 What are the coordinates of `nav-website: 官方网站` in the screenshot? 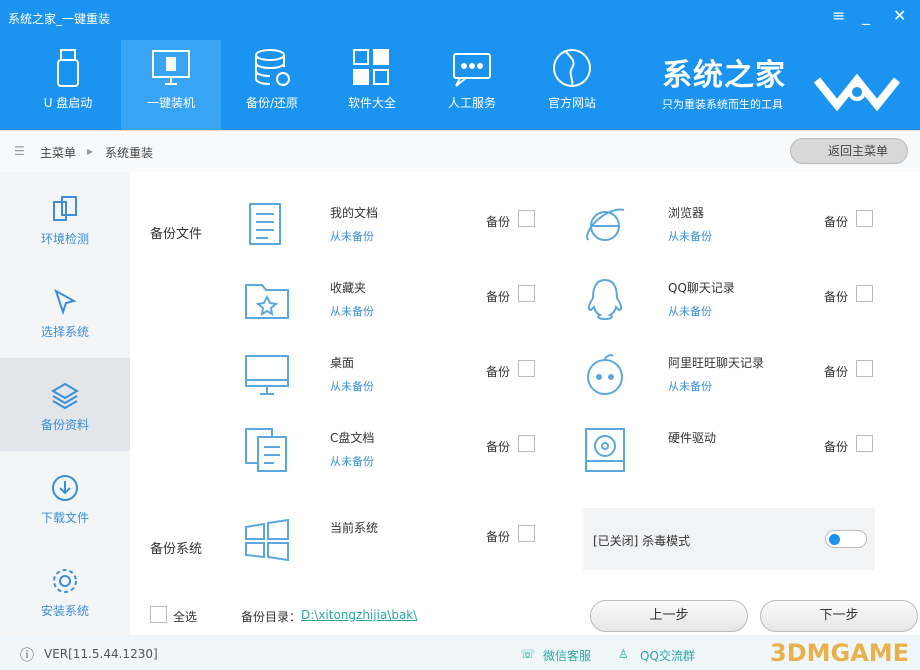 It's located at (572, 85).